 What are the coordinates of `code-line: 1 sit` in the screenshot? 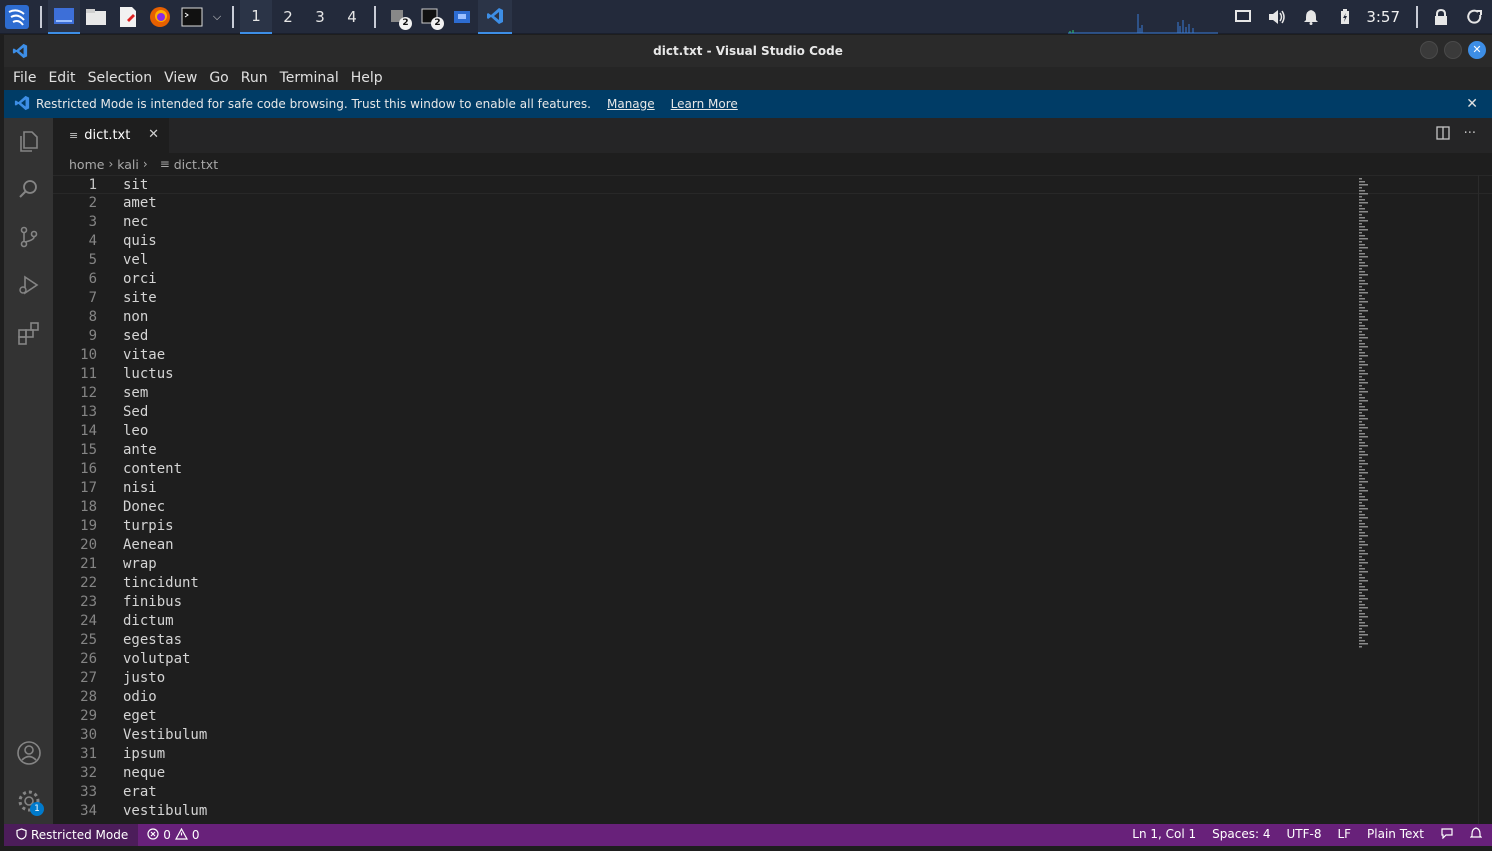 It's located at (772, 184).